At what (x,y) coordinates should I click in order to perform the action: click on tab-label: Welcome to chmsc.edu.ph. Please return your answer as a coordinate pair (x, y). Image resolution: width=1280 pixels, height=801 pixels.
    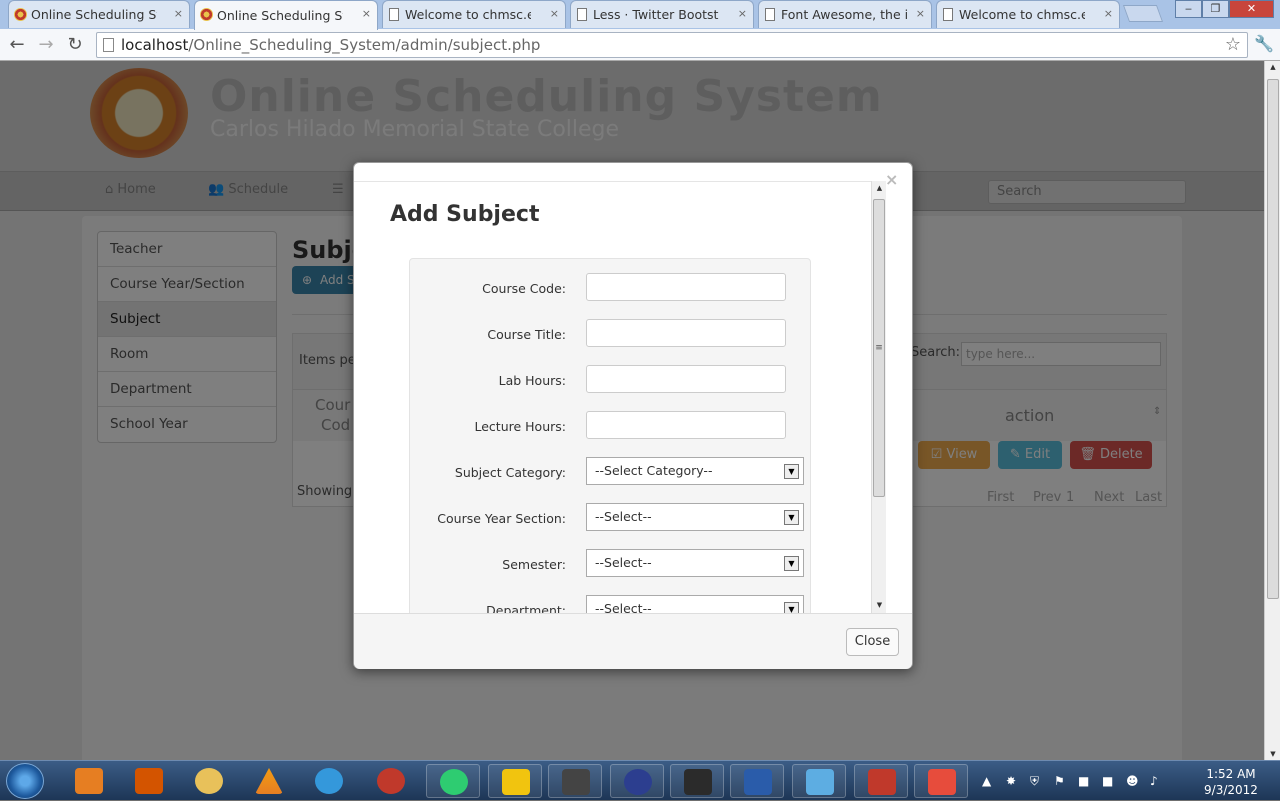
    Looking at the image, I should click on (468, 14).